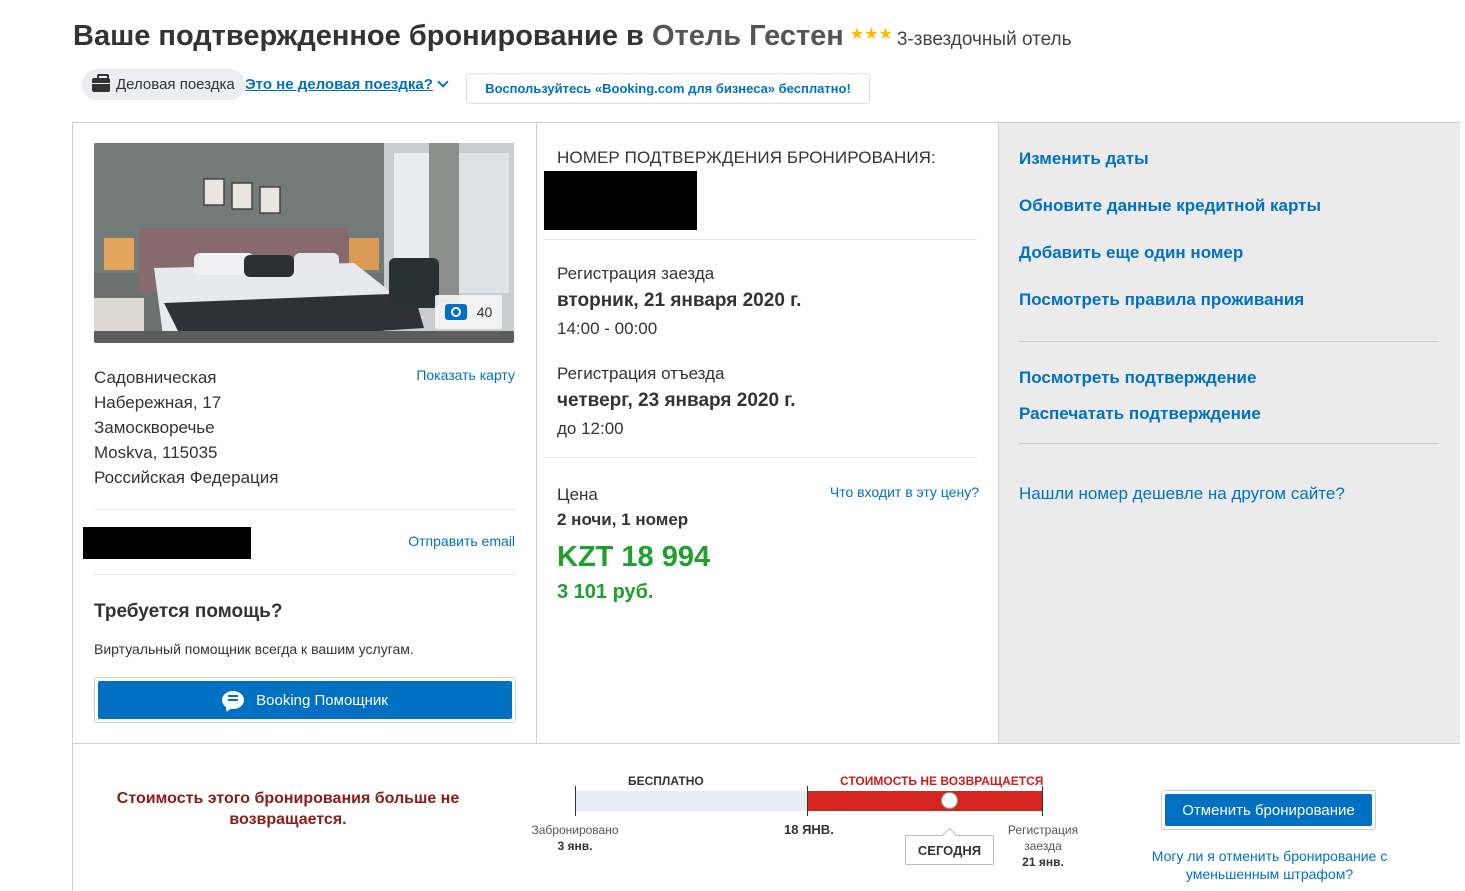 The image size is (1465, 891). I want to click on photo-gallery-button: 40, so click(468, 312).